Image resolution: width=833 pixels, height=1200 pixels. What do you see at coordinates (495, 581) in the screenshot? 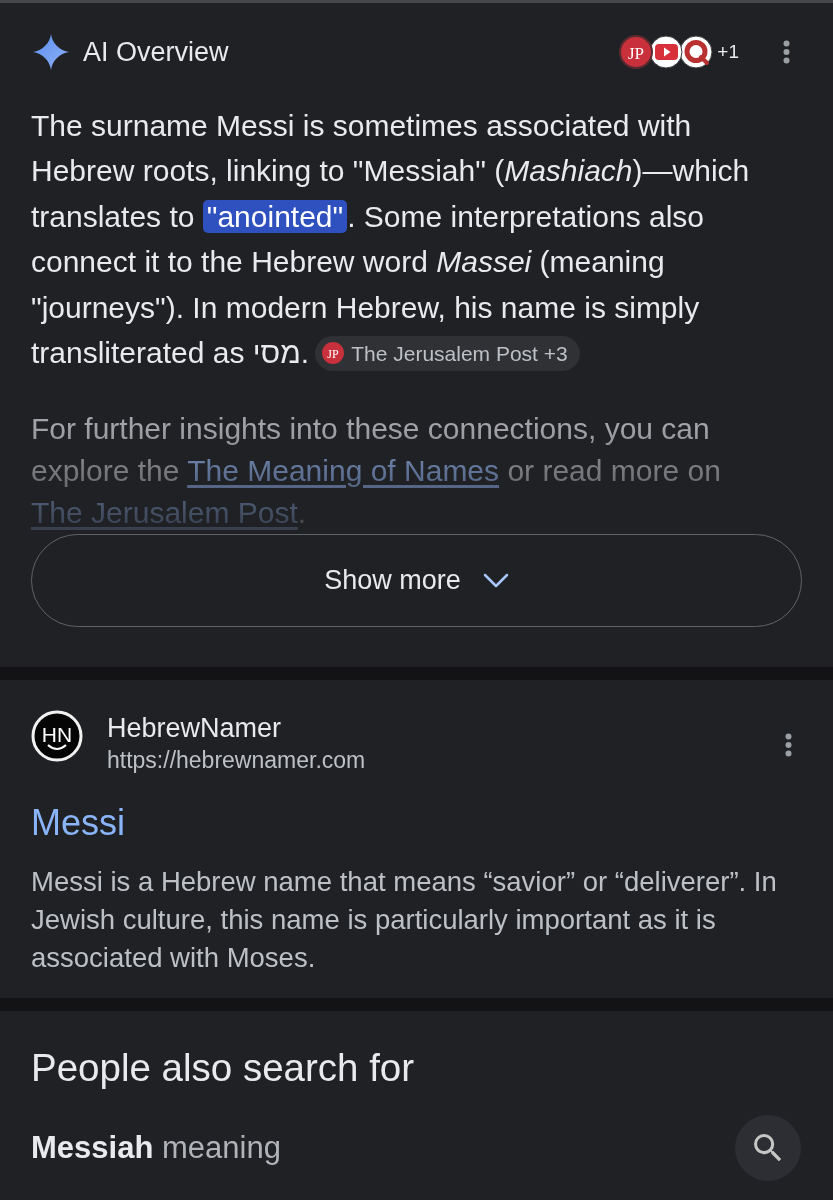
I see `chevron-down-icon` at bounding box center [495, 581].